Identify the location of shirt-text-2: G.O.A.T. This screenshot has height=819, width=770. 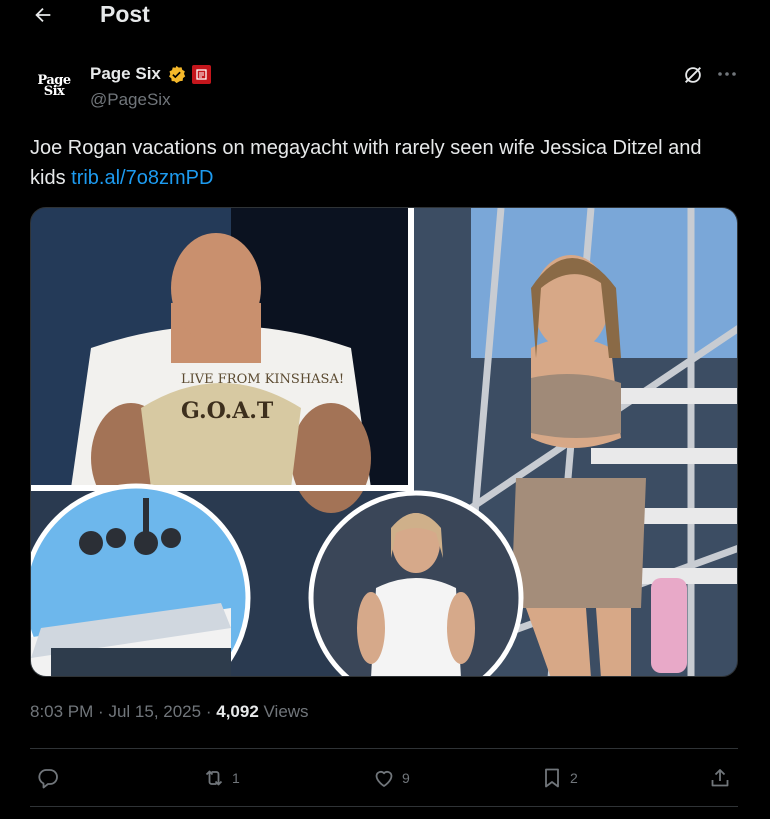
(227, 411).